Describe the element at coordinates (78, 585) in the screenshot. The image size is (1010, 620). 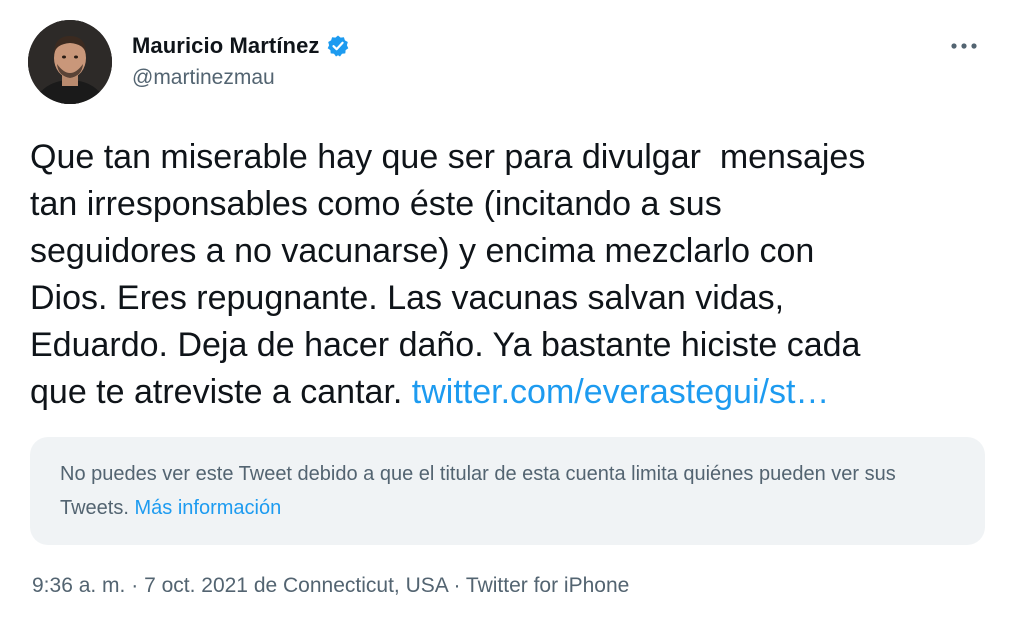
I see `tweet-time: 9:36 a. m.` at that location.